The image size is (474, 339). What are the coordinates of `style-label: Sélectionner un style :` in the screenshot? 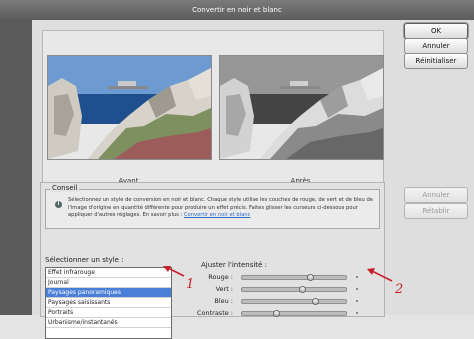 It's located at (84, 260).